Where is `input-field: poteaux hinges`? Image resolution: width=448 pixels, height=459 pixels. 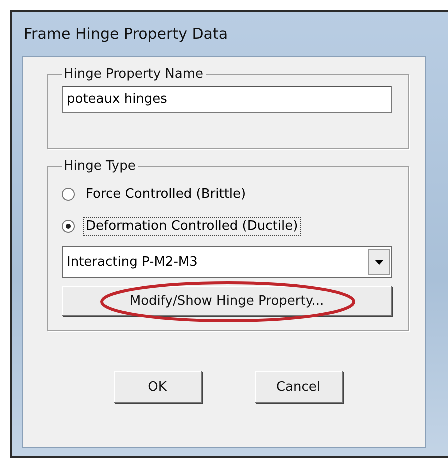 input-field: poteaux hinges is located at coordinates (227, 99).